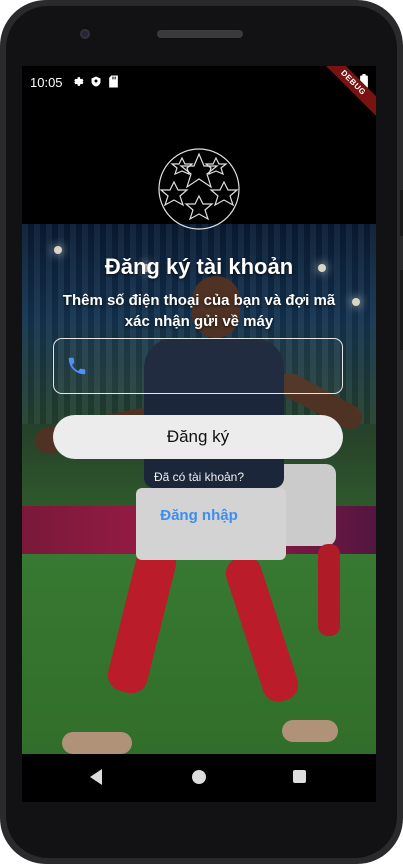  I want to click on phone-number-input, so click(216, 366).